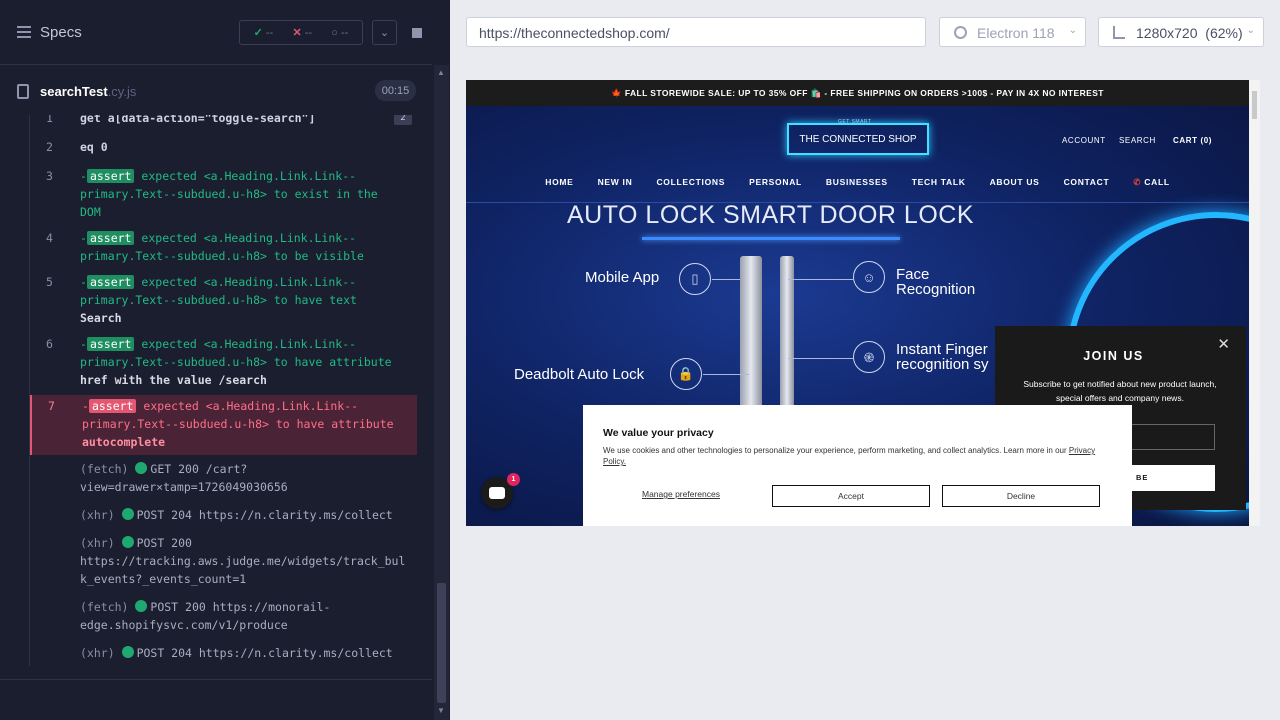  Describe the element at coordinates (939, 185) in the screenshot. I see `nav-tech-talk: TECH TALK` at that location.